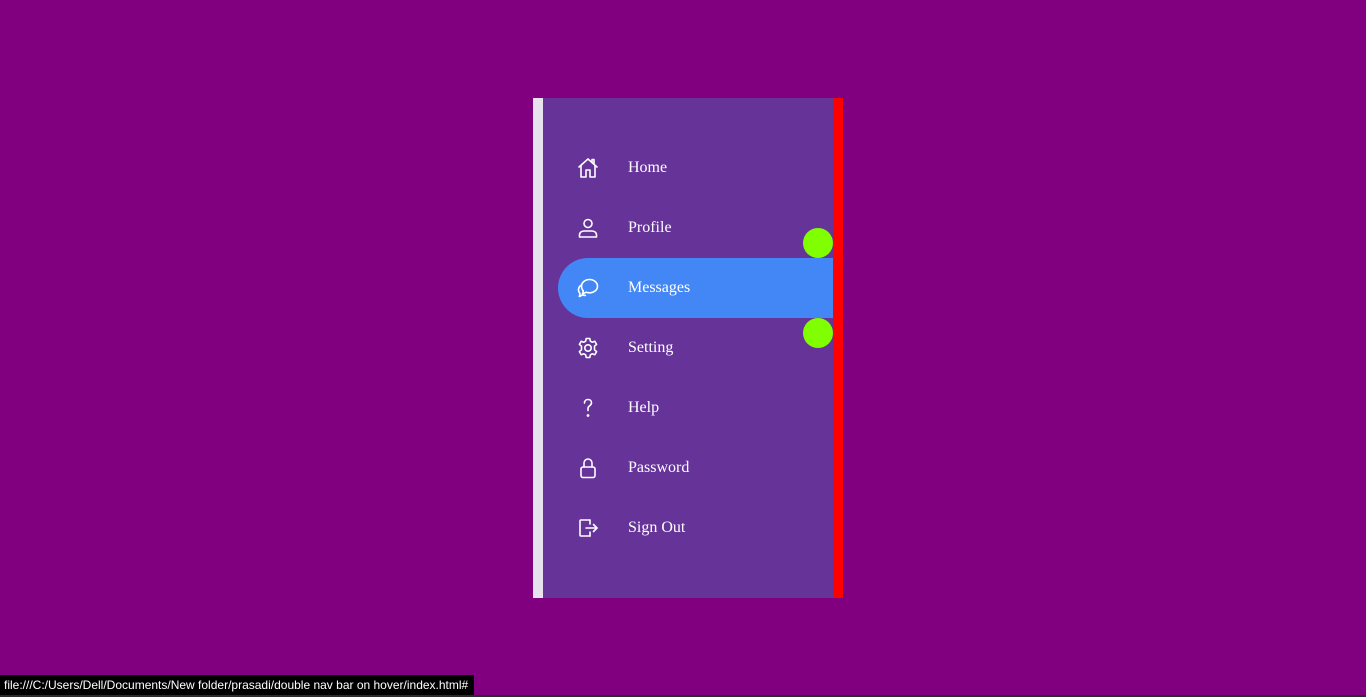 This screenshot has height=697, width=1366. What do you see at coordinates (700, 288) in the screenshot?
I see `nav-item-messages: Messages` at bounding box center [700, 288].